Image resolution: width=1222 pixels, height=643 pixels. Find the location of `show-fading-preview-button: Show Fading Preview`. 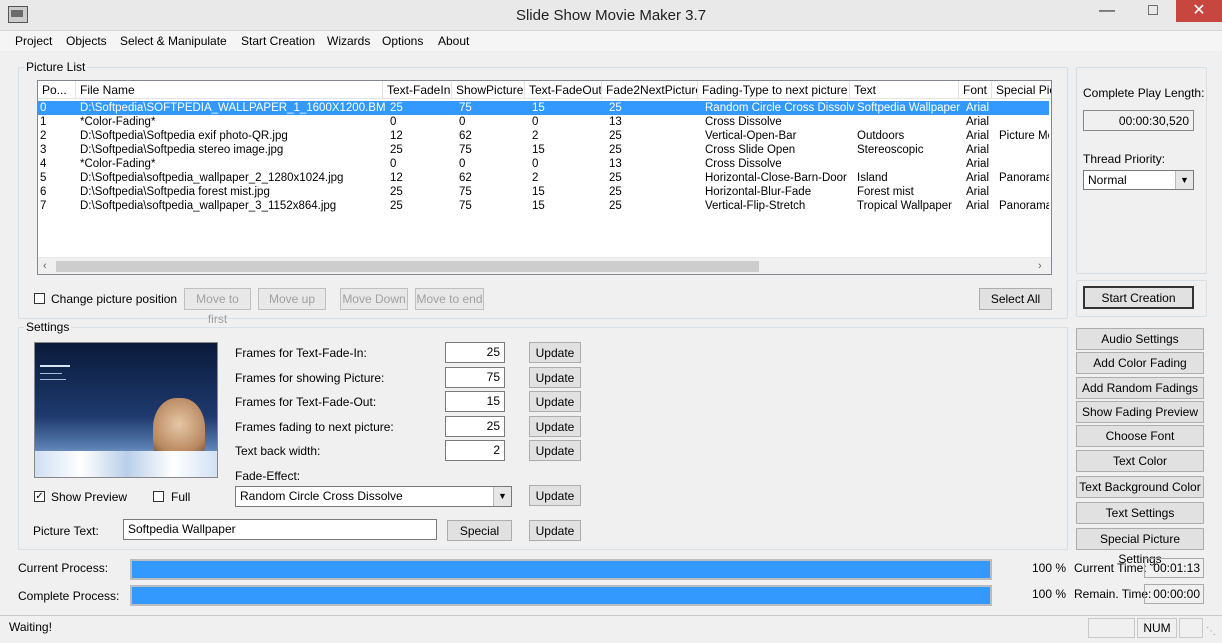

show-fading-preview-button: Show Fading Preview is located at coordinates (1140, 412).